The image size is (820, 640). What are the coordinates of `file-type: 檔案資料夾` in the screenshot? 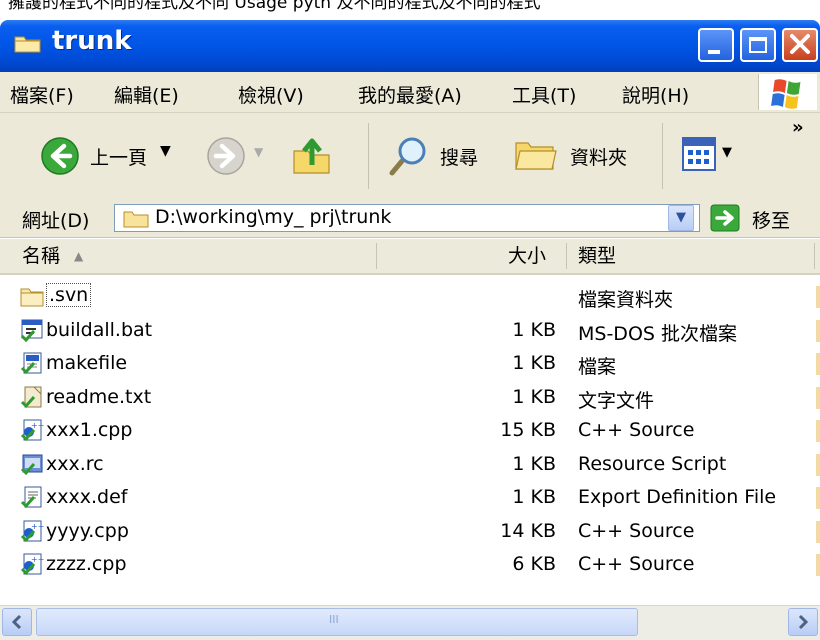 It's located at (626, 300).